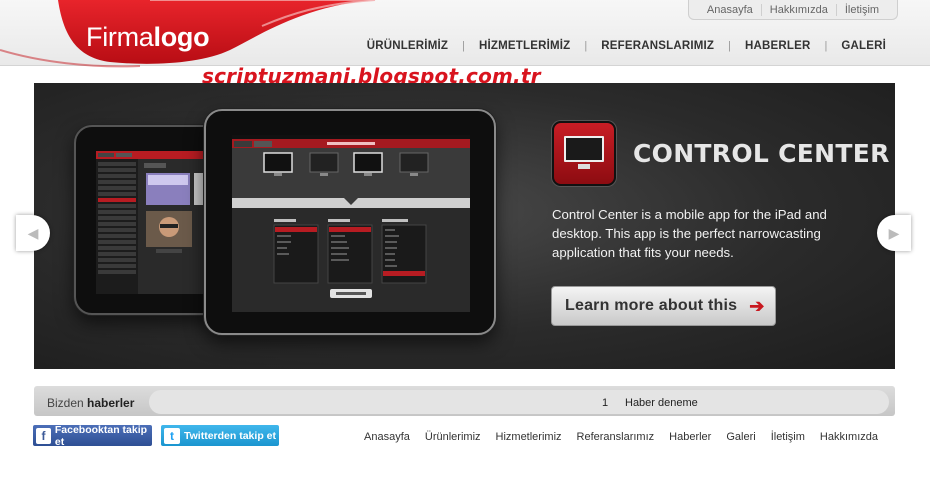 The image size is (930, 486). I want to click on nav-haberler: HABERLER, so click(778, 46).